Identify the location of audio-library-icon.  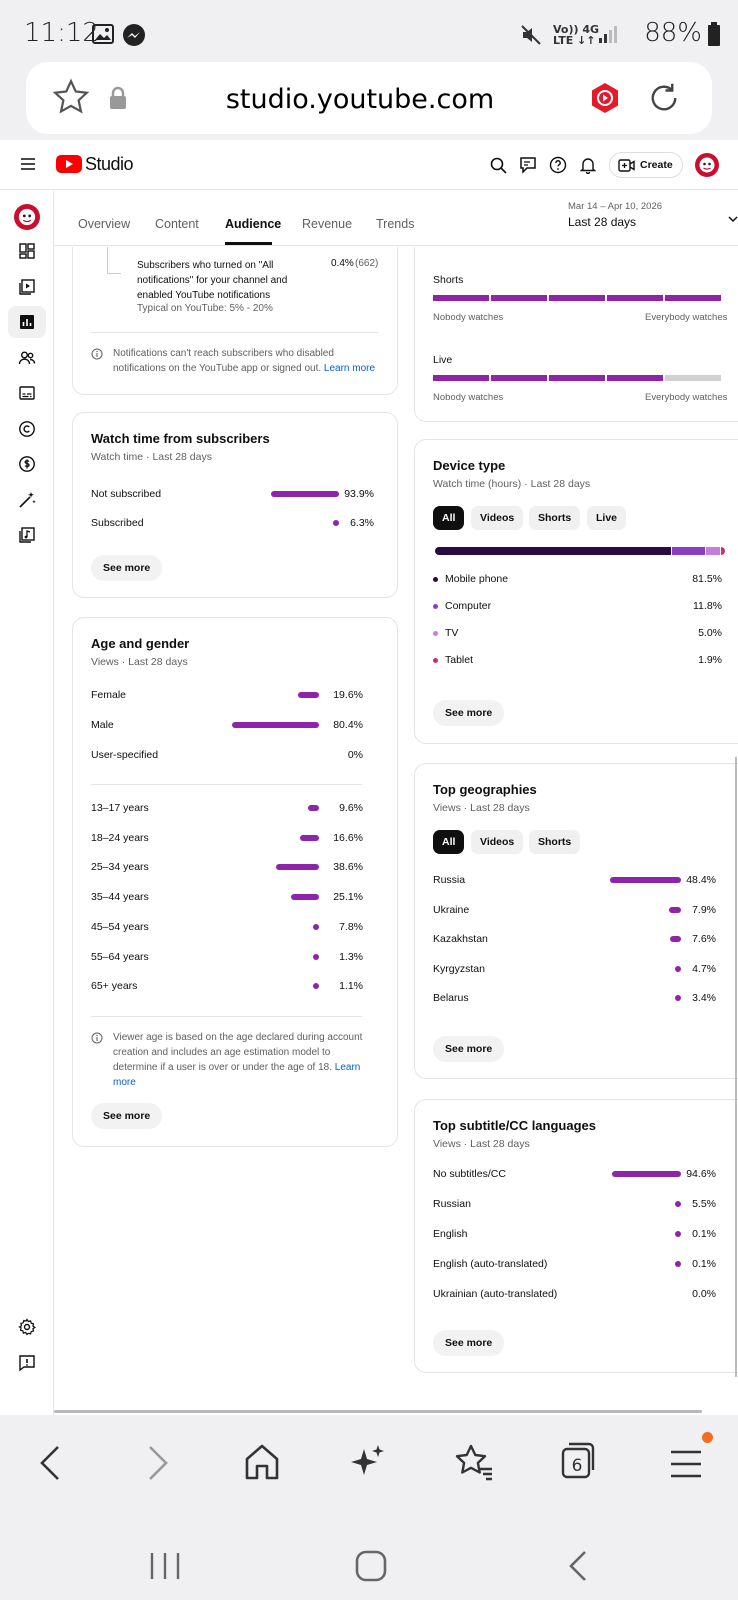
(27, 535).